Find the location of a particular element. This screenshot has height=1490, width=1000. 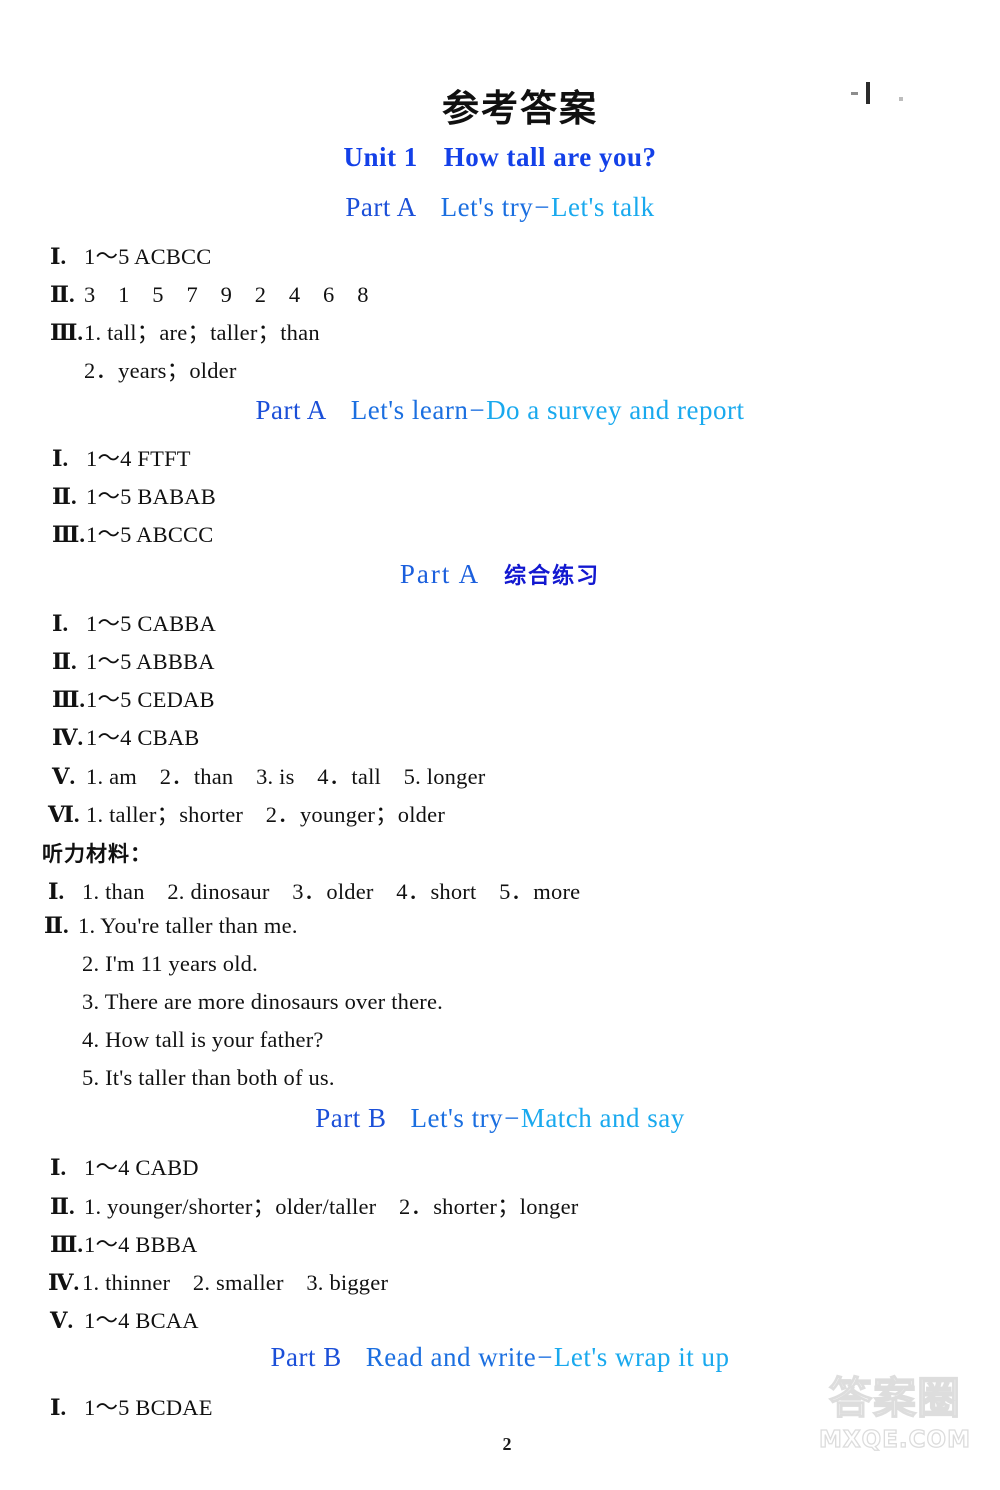

answer-line: Ⅰ. 1～5 BCDAE is located at coordinates (131, 1406).